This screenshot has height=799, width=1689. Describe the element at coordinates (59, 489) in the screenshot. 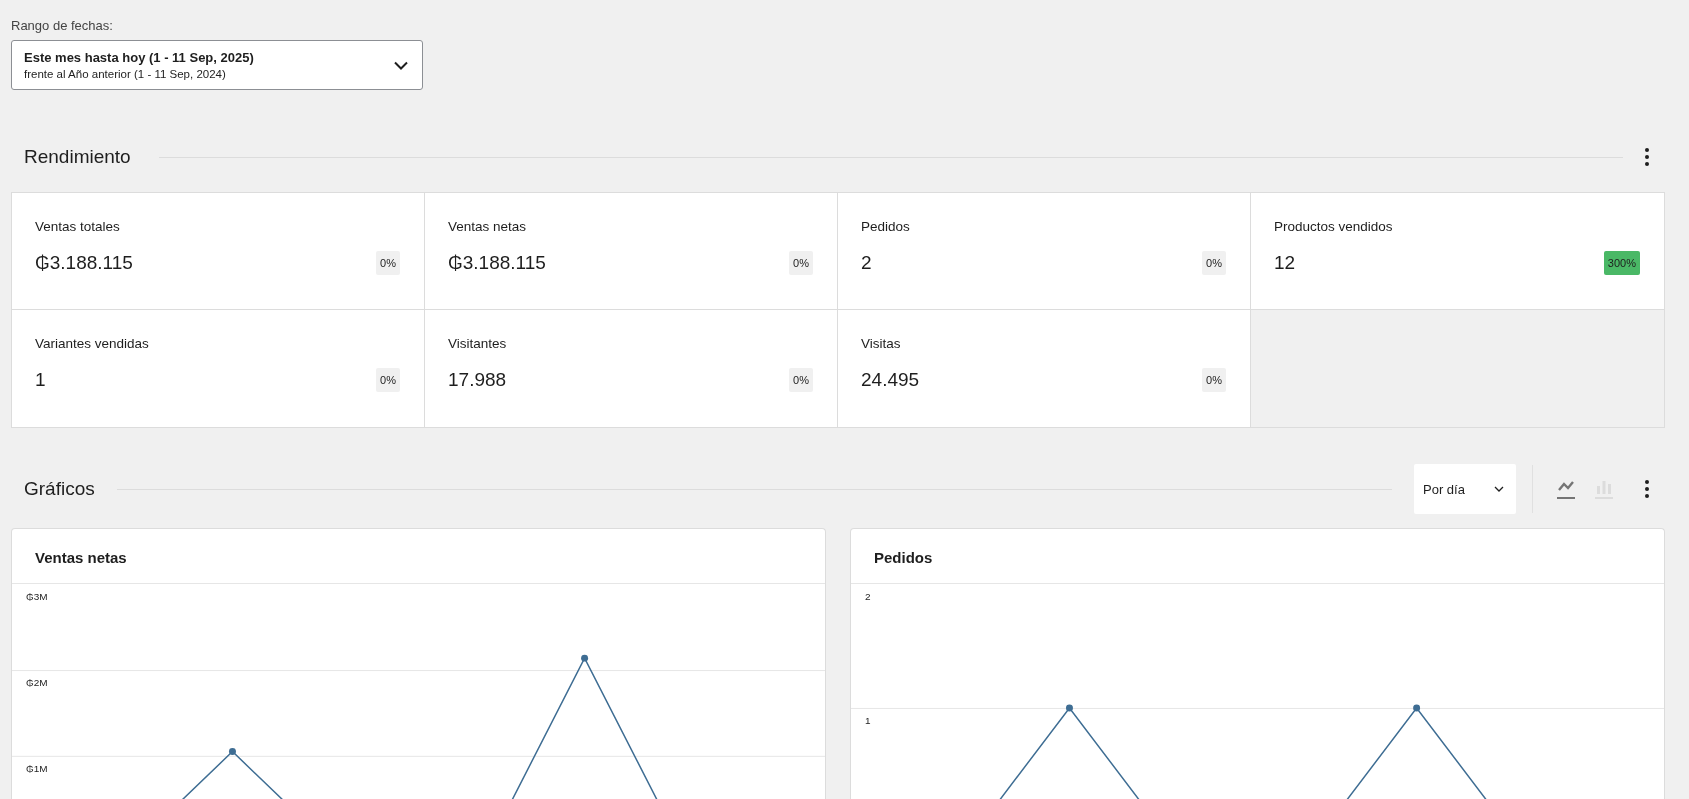

I see `section-title: Gráficos` at that location.